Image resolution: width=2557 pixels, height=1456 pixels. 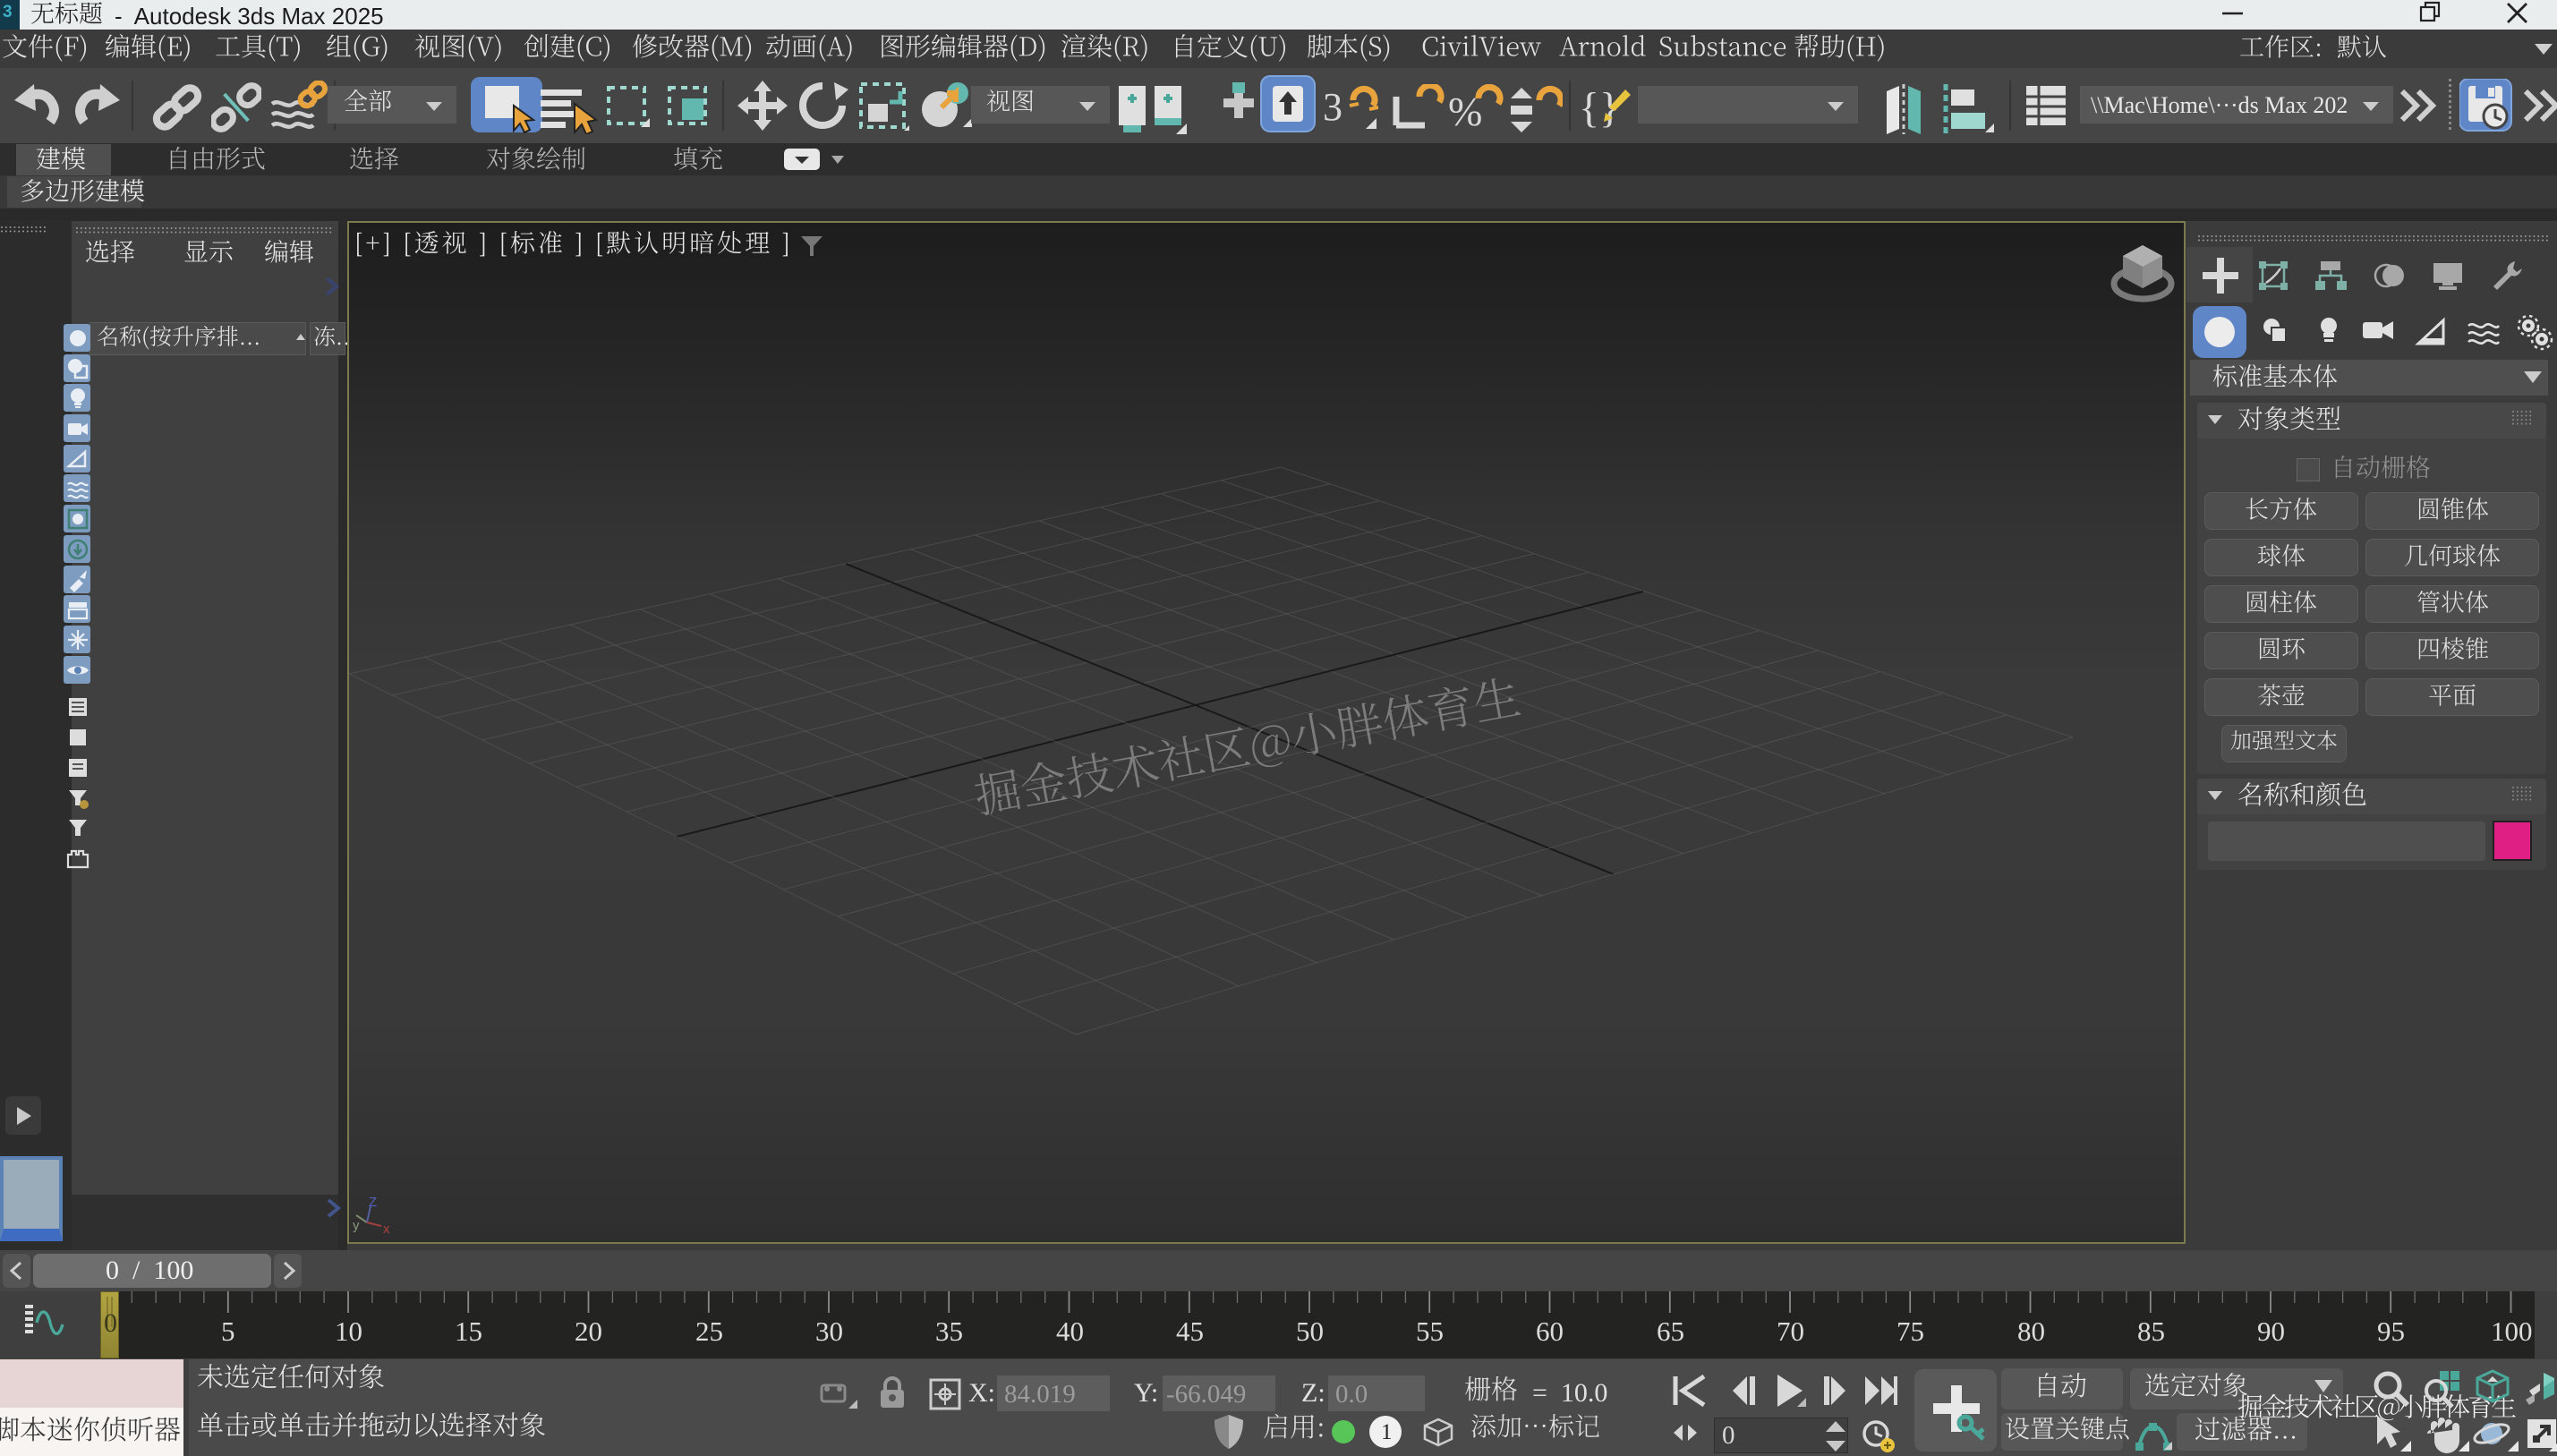 What do you see at coordinates (1387, 1432) in the screenshot?
I see `svg-text: 1` at bounding box center [1387, 1432].